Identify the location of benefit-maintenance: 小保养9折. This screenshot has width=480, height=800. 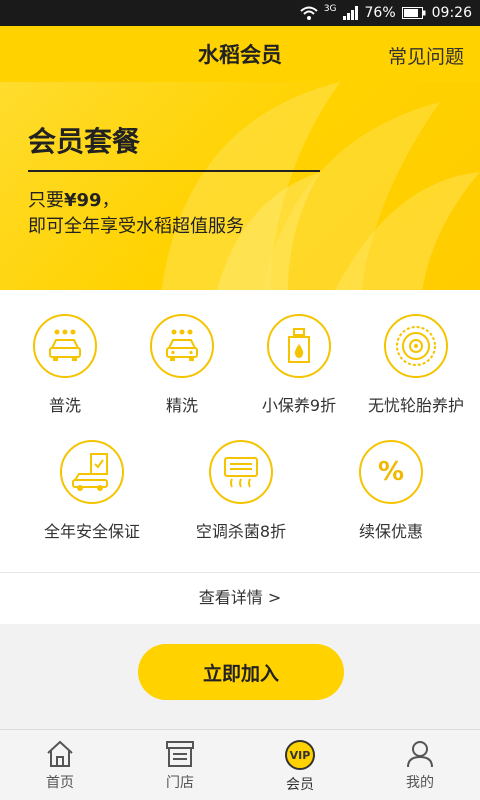
(299, 365).